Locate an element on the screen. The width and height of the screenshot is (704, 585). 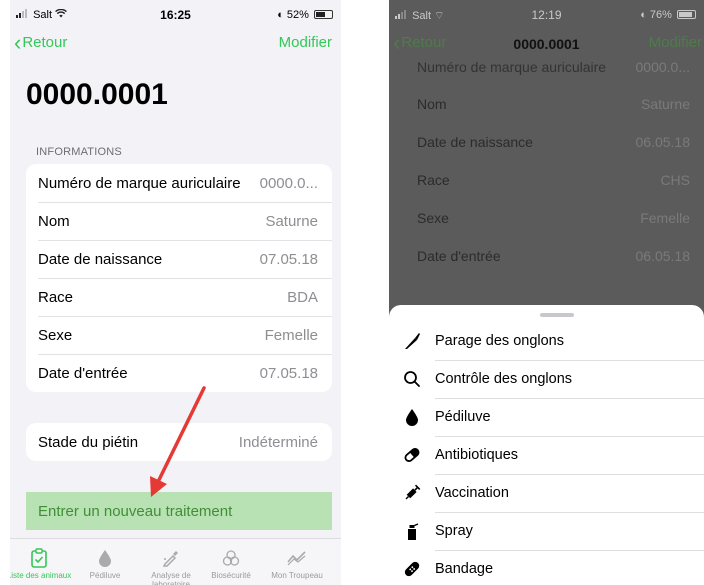
tab-label: Liste des animaux is located at coordinates (41, 575).